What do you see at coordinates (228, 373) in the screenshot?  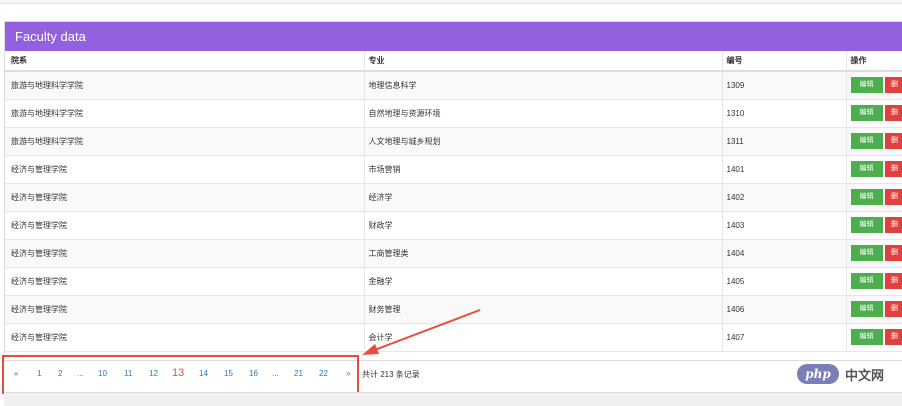 I see `page-link: 15` at bounding box center [228, 373].